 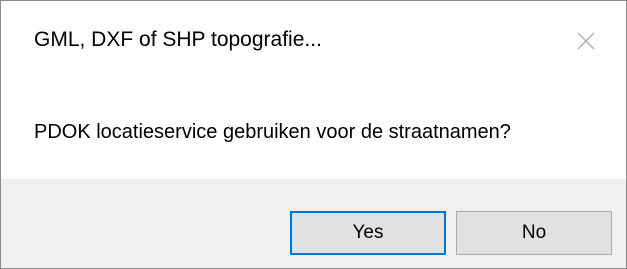 What do you see at coordinates (534, 233) in the screenshot?
I see `no-button: No` at bounding box center [534, 233].